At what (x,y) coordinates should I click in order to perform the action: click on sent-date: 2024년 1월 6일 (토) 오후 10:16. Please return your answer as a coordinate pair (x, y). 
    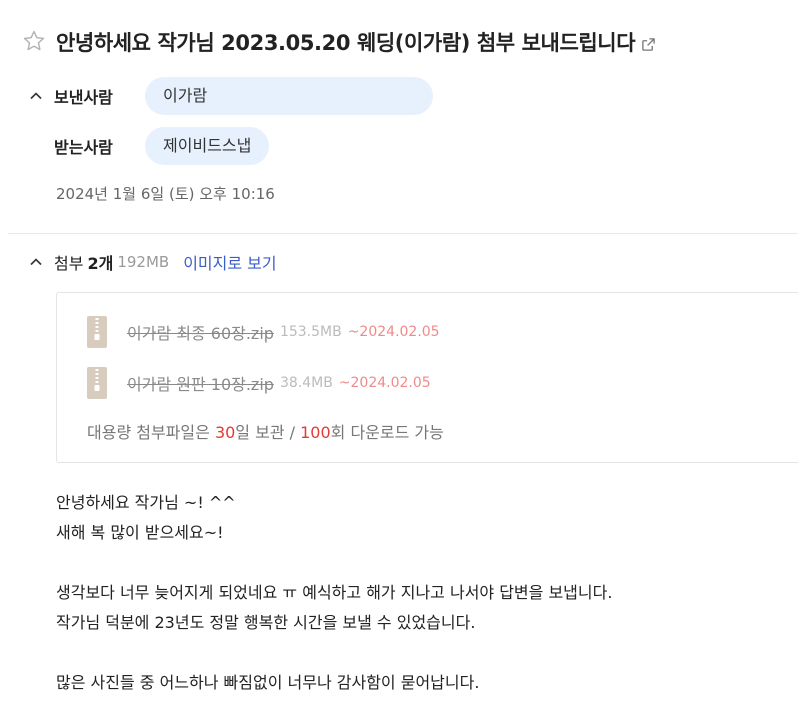
    Looking at the image, I should click on (165, 194).